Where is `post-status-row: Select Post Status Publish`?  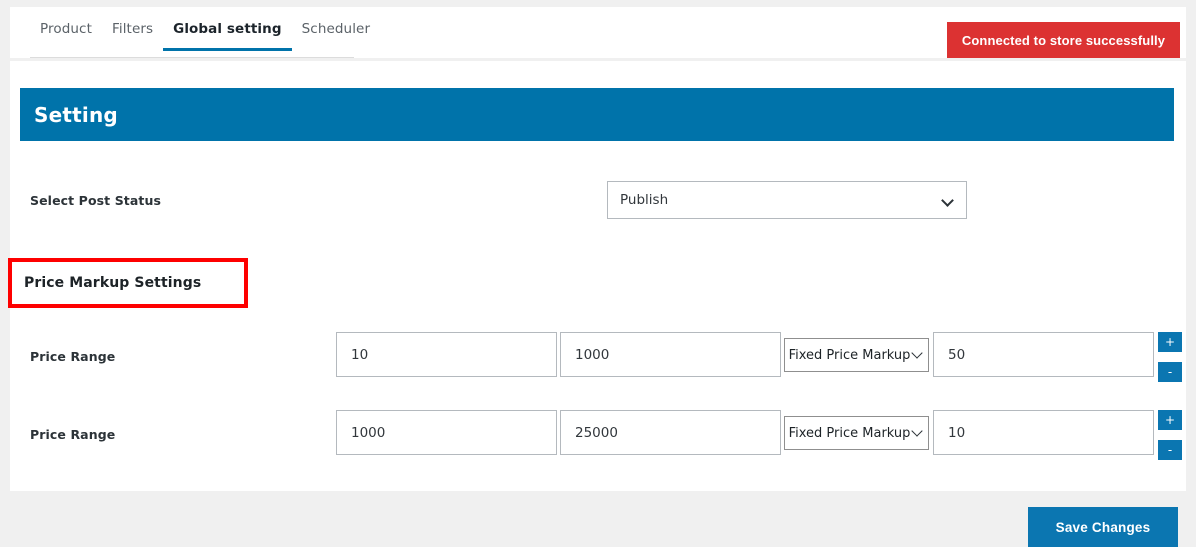
post-status-row: Select Post Status Publish is located at coordinates (597, 201).